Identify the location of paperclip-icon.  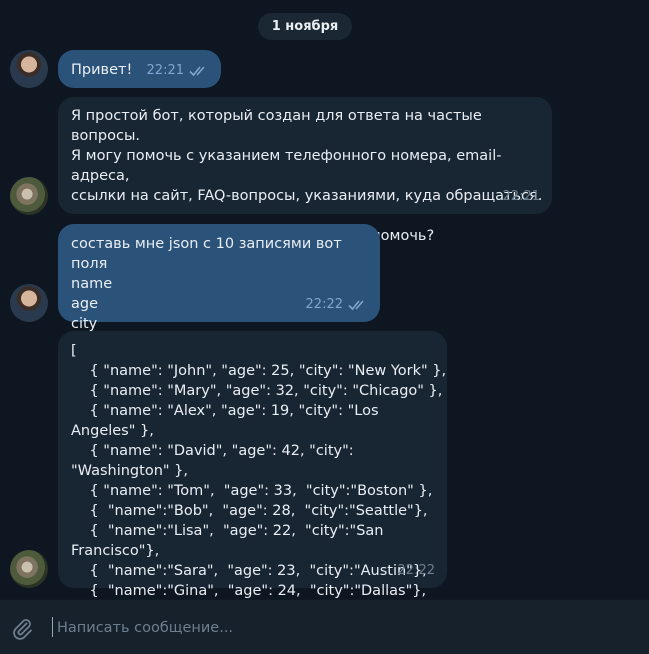
(22, 628).